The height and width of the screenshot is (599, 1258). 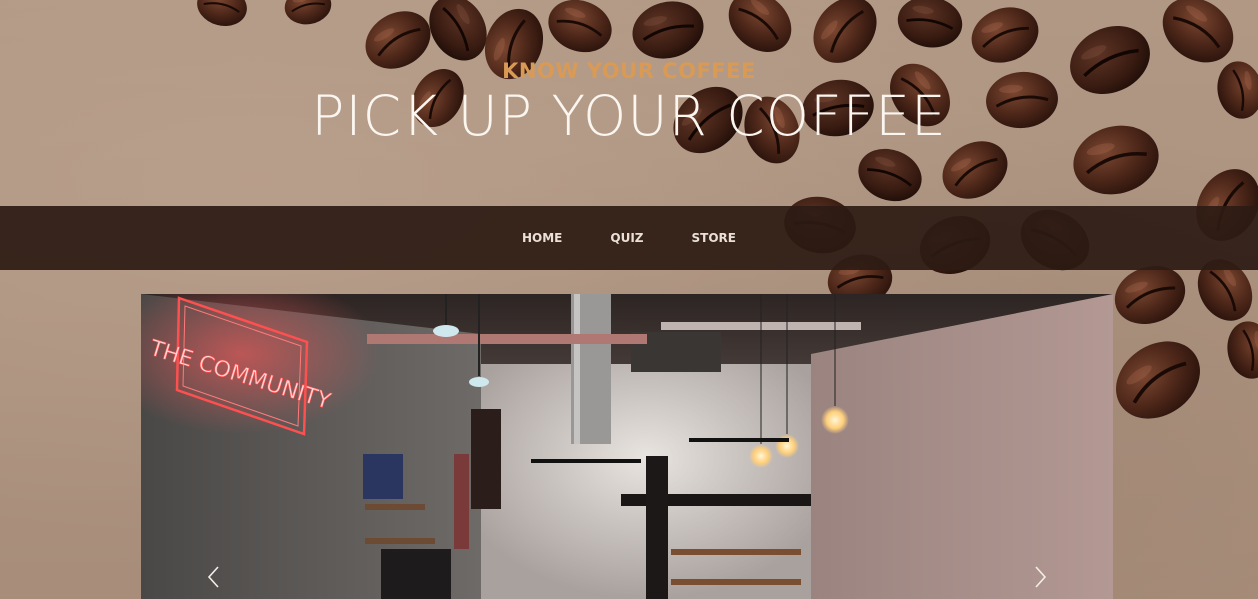 What do you see at coordinates (542, 238) in the screenshot?
I see `nav-item-home: HOME` at bounding box center [542, 238].